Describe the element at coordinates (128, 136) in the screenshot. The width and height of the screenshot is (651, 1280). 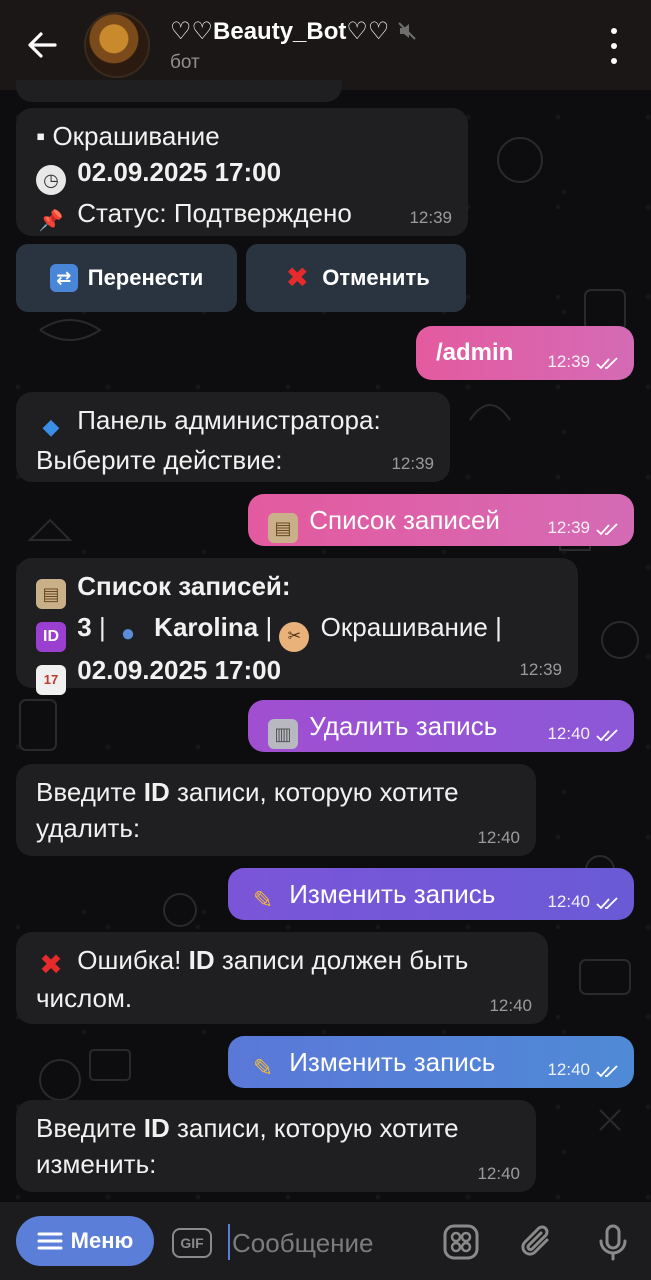
I see `service-line: ▪ Окрашивание` at that location.